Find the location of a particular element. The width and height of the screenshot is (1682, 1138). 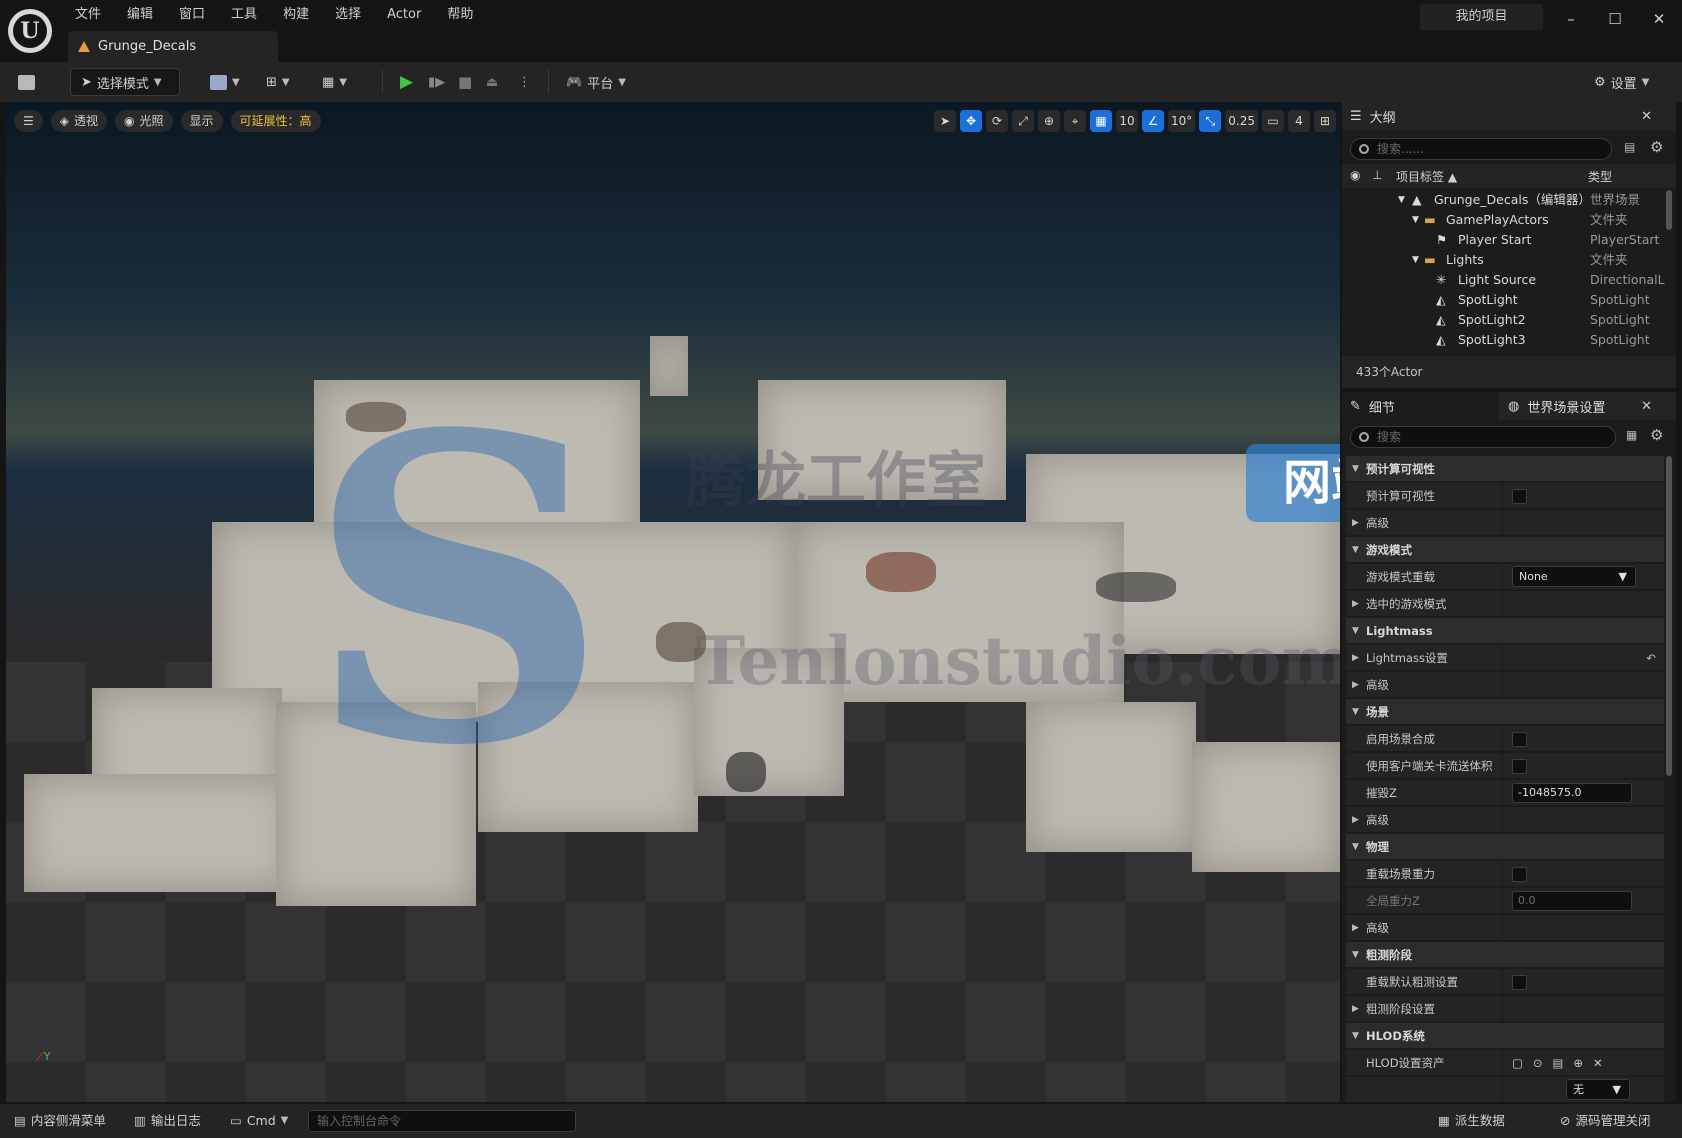

surface-snap-icon: ⌖ is located at coordinates (1075, 121).